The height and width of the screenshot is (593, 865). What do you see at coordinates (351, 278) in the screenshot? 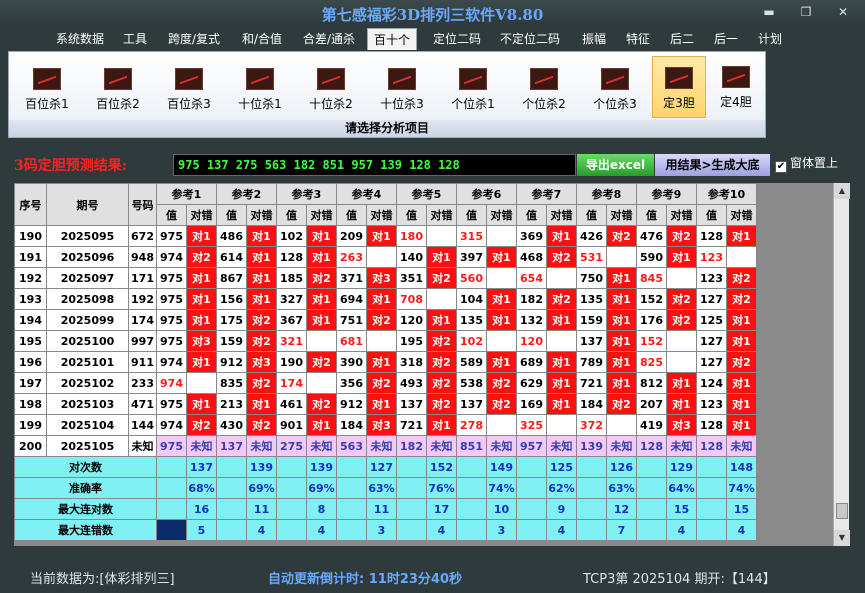
I see `value-cell: 371` at bounding box center [351, 278].